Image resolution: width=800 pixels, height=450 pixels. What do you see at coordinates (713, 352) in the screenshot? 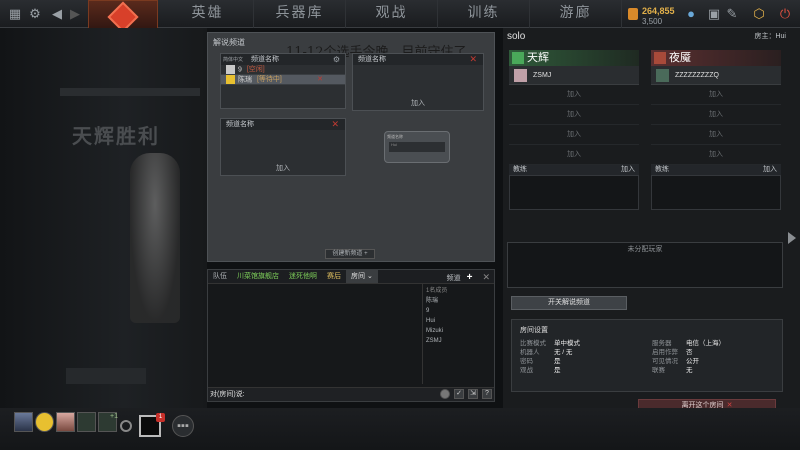
I see `setting-row: 启用作弊 否` at bounding box center [713, 352].